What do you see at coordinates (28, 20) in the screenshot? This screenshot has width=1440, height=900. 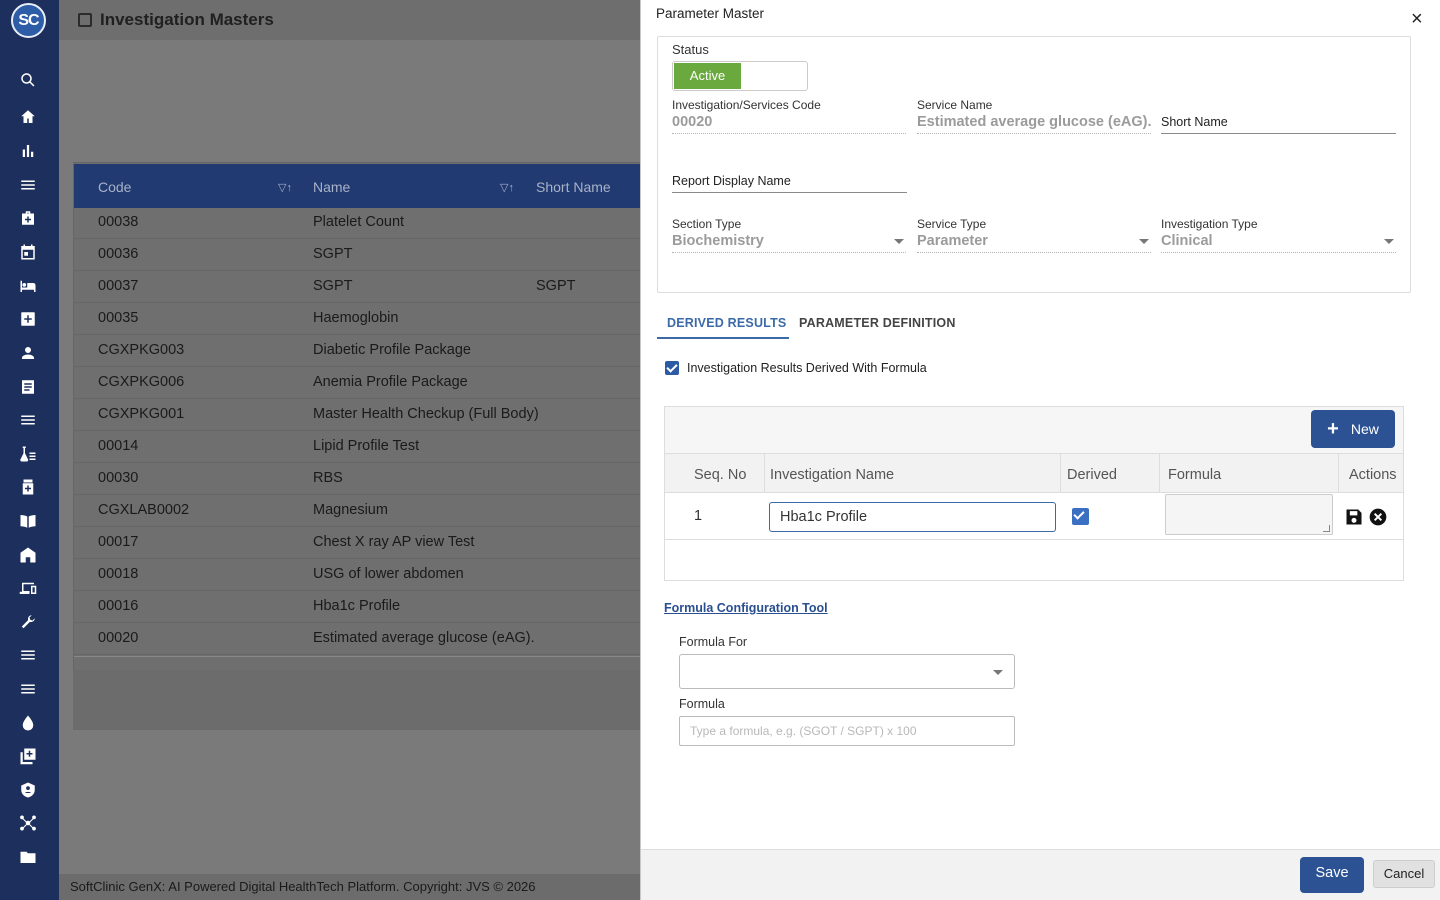 I see `app-logo: SC` at bounding box center [28, 20].